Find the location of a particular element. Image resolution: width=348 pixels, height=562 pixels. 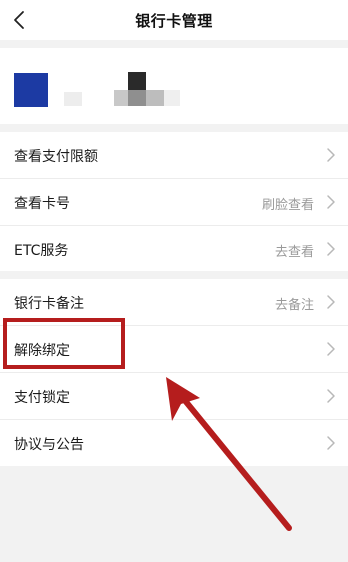

row-label: 解除绑定 is located at coordinates (42, 351).